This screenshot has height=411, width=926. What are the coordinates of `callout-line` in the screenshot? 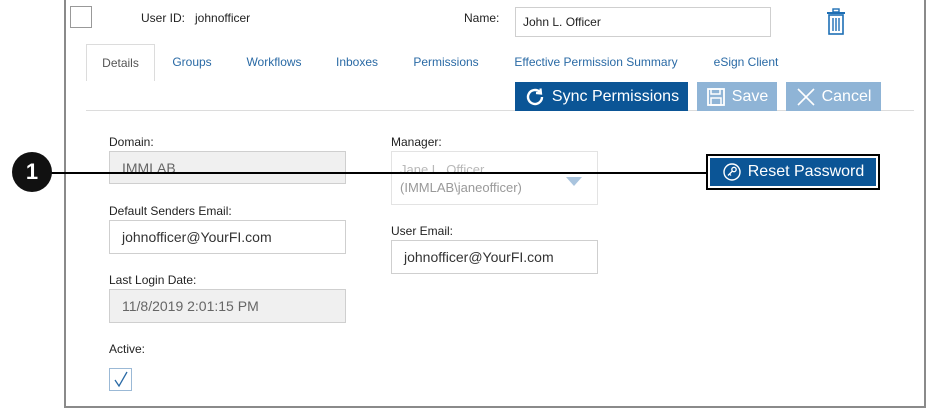 It's located at (373, 173).